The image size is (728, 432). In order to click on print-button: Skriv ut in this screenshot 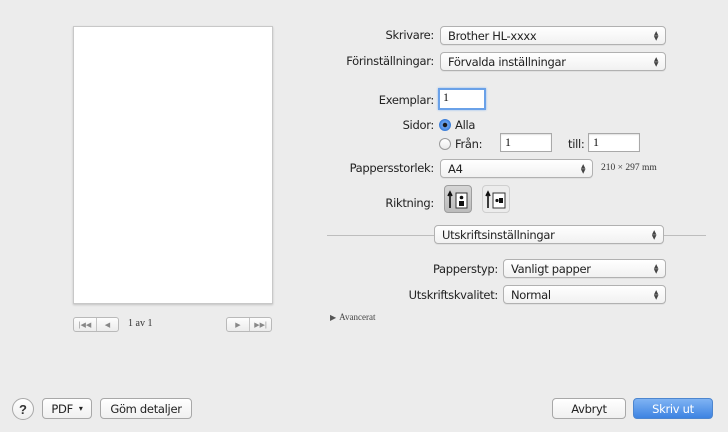, I will do `click(673, 408)`.